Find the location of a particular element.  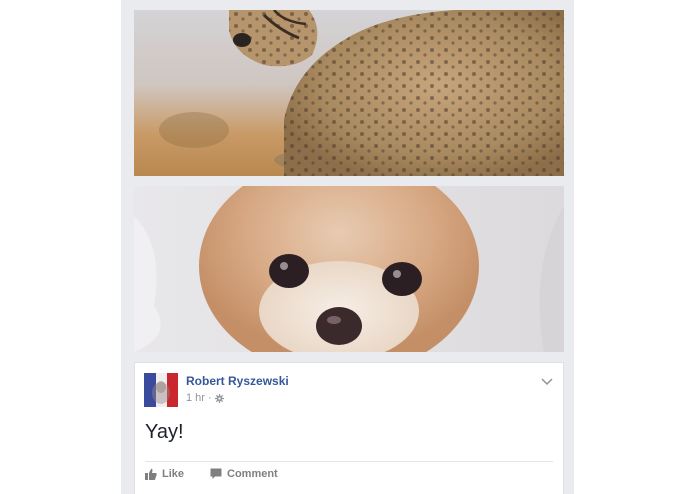

avatar is located at coordinates (161, 390).